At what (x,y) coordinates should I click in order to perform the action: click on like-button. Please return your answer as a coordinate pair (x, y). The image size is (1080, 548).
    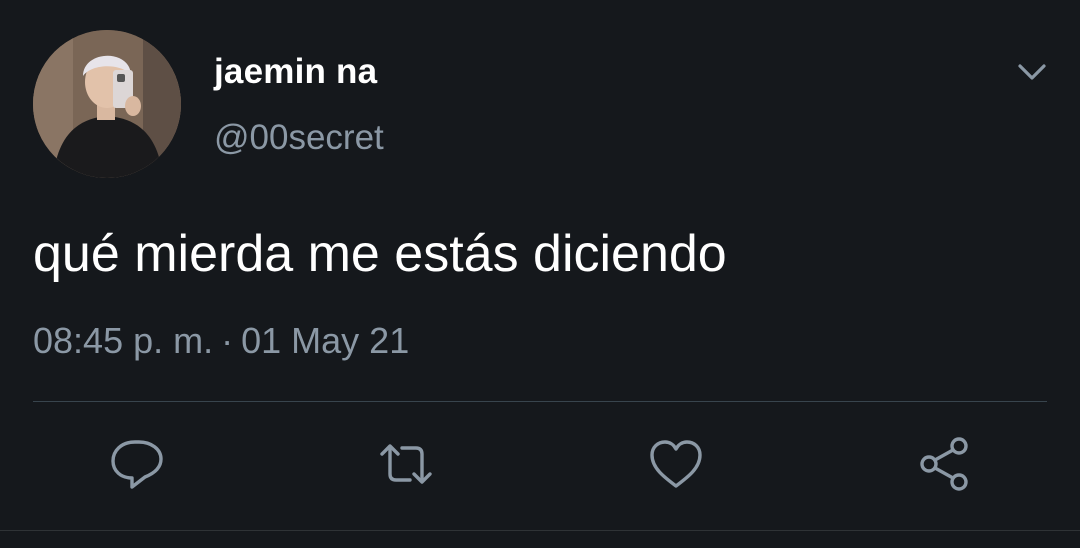
    Looking at the image, I should click on (676, 464).